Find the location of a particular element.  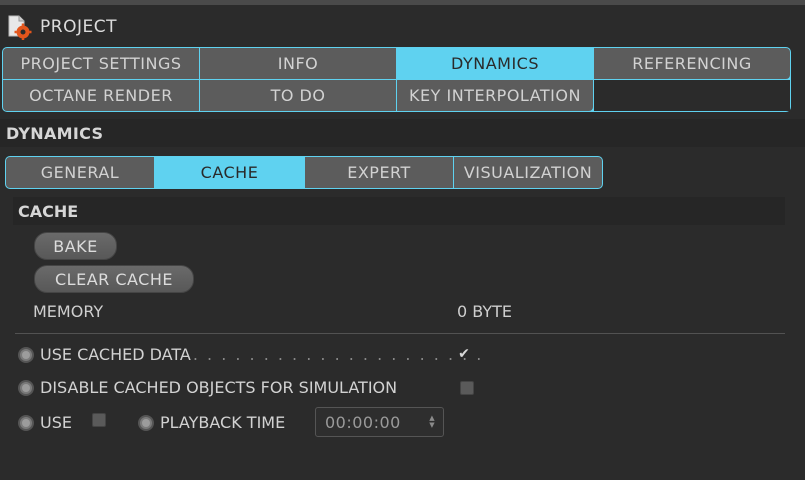

memory-value: 0 BYTE is located at coordinates (485, 311).